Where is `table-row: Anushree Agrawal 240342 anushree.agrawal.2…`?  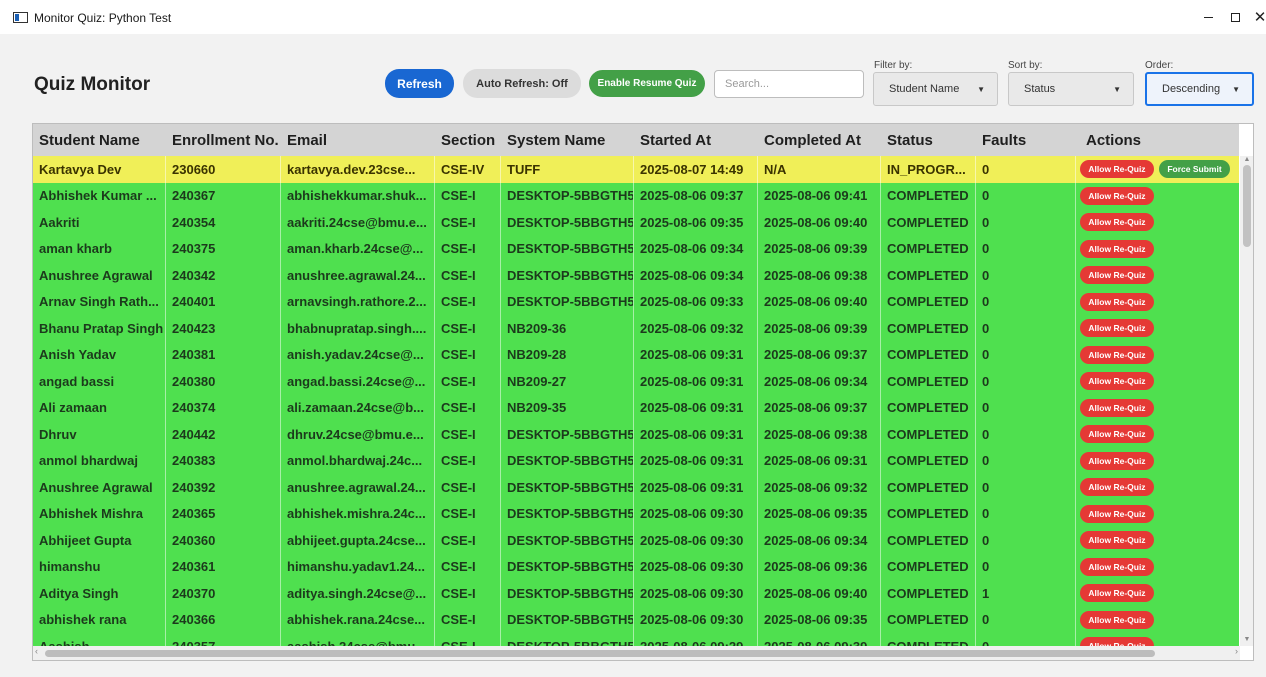 table-row: Anushree Agrawal 240342 anushree.agrawal.2… is located at coordinates (636, 275).